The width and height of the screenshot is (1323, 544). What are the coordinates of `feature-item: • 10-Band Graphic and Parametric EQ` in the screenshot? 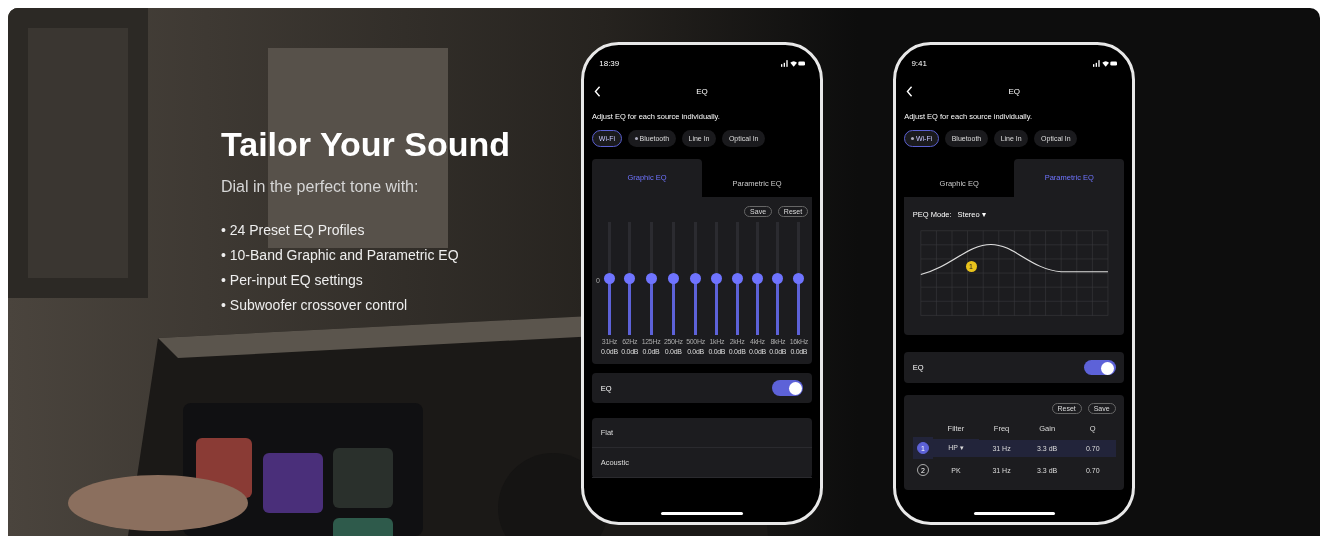 It's located at (340, 255).